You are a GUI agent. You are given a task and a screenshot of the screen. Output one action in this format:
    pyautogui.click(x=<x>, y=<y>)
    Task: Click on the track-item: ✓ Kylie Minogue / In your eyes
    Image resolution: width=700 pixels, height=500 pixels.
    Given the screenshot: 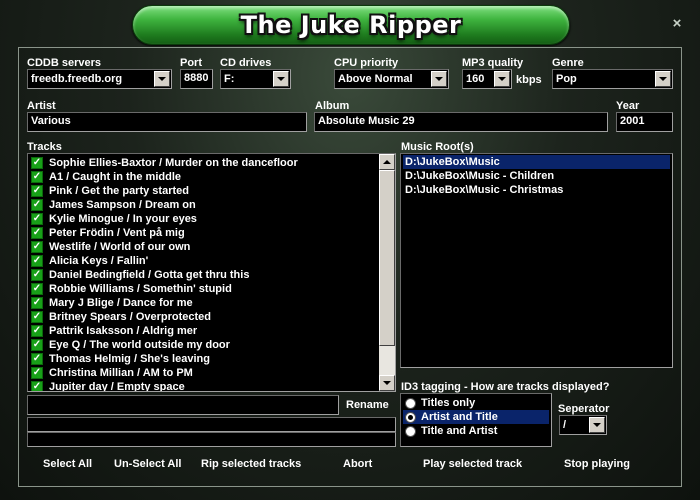 What is the action you would take?
    pyautogui.click(x=114, y=219)
    